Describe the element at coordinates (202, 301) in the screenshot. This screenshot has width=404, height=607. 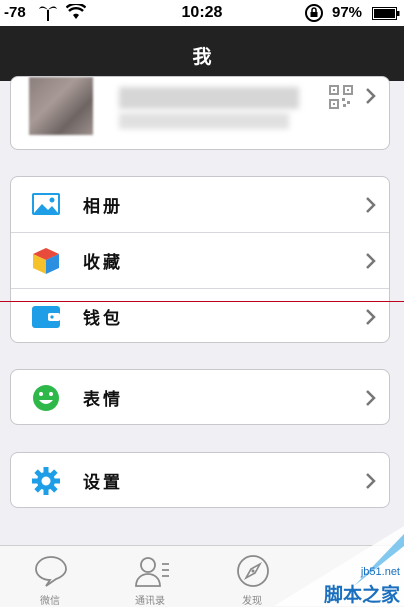
I see `red-guide-line` at that location.